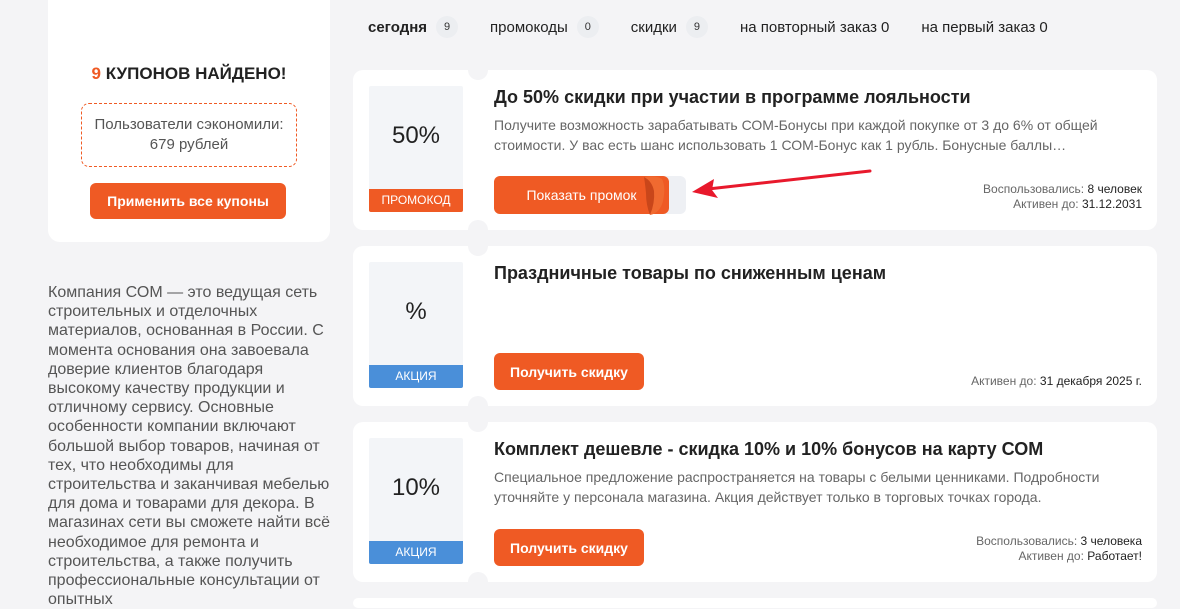  I want to click on used-value: 8 человек, so click(1114, 189).